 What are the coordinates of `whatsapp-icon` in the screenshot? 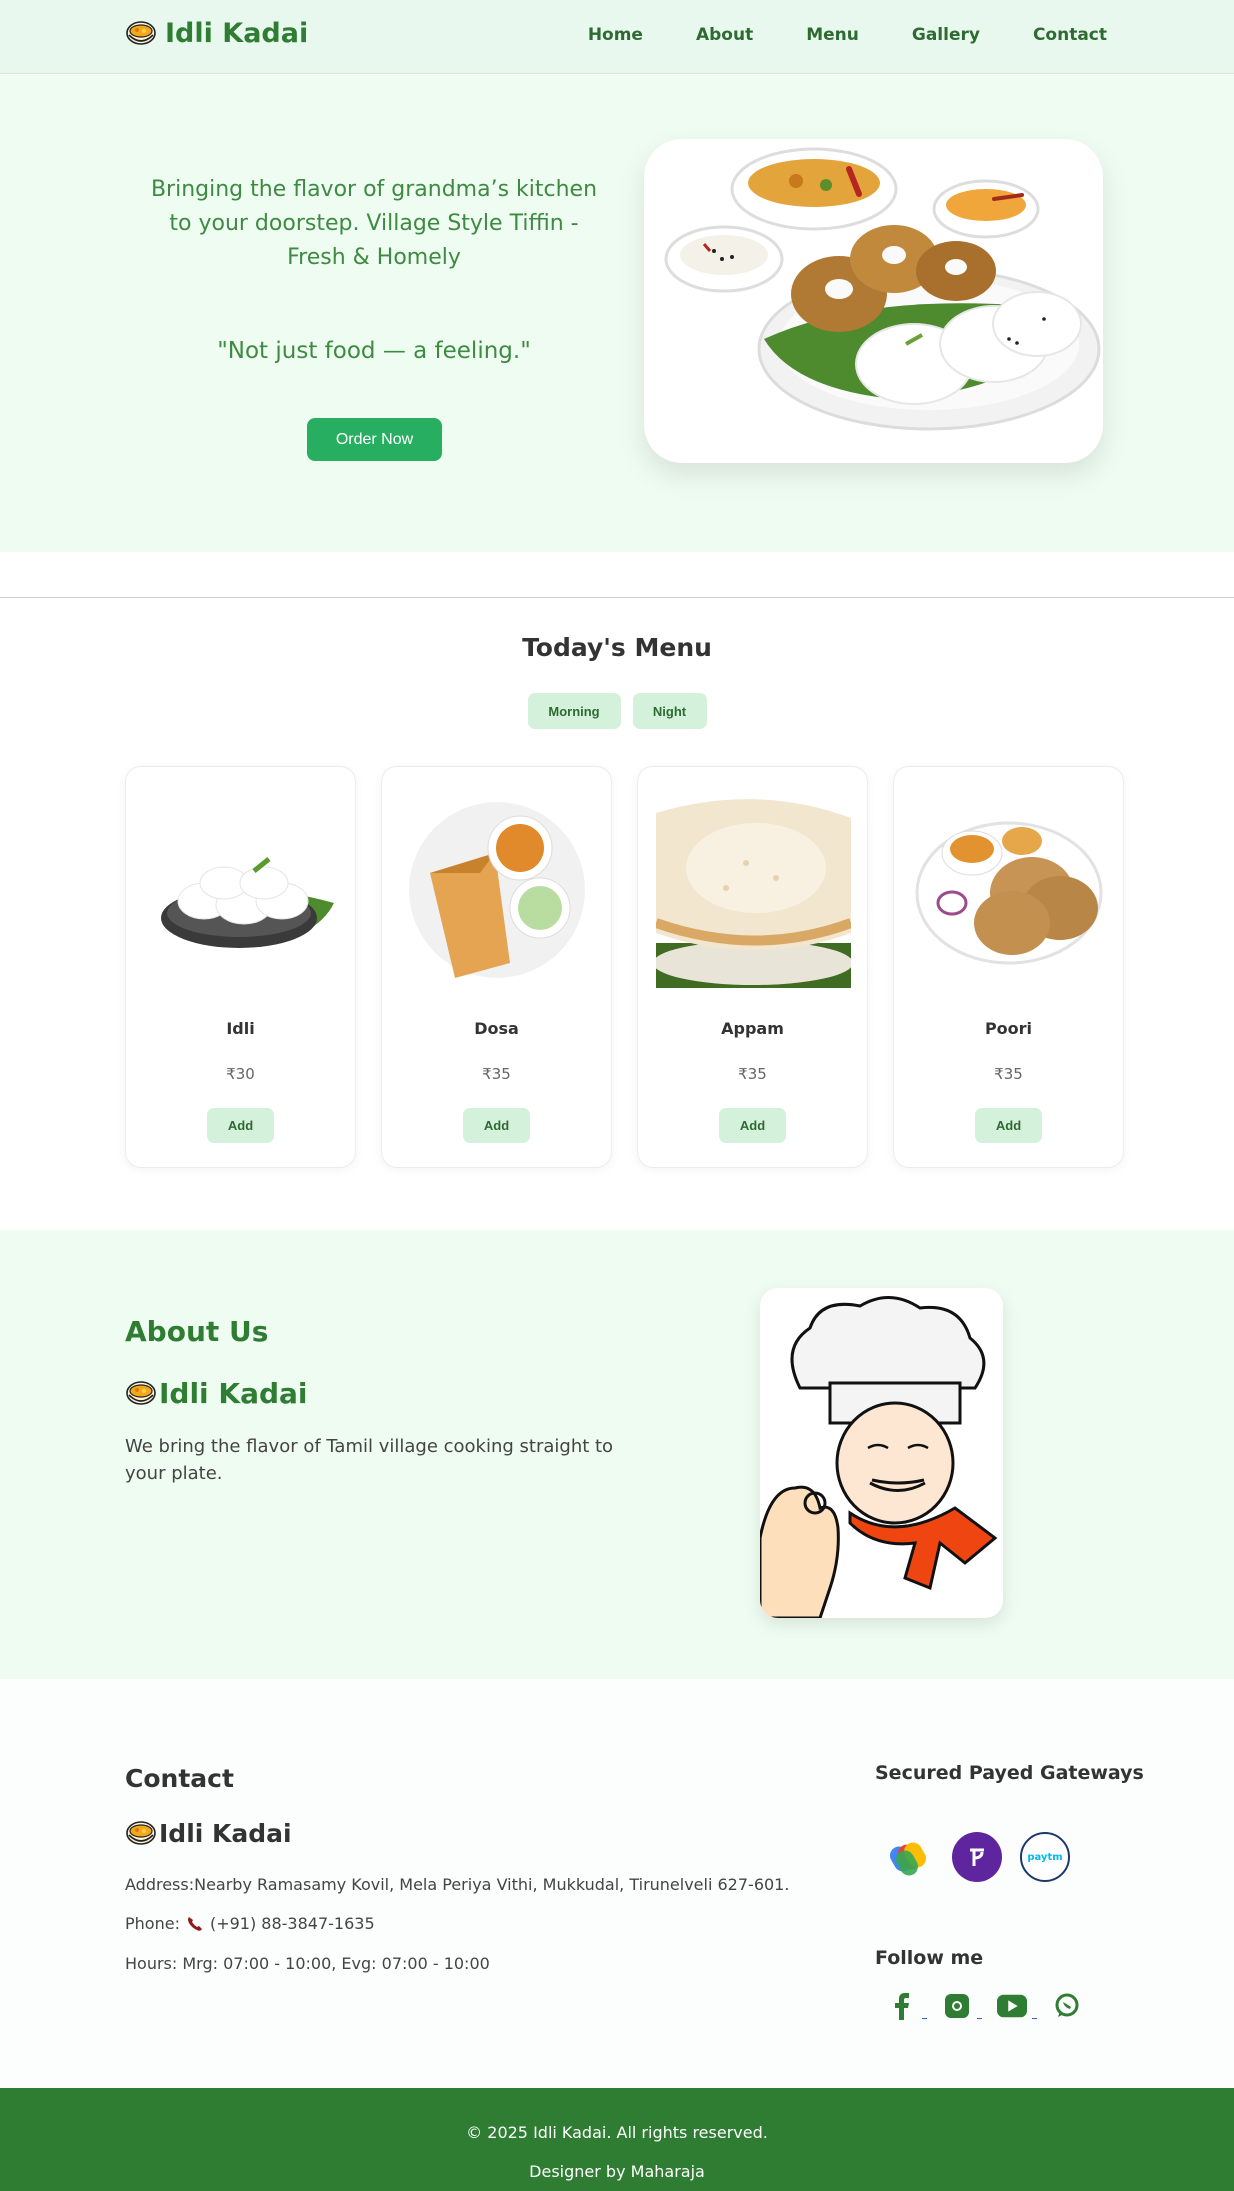 It's located at (1067, 2006).